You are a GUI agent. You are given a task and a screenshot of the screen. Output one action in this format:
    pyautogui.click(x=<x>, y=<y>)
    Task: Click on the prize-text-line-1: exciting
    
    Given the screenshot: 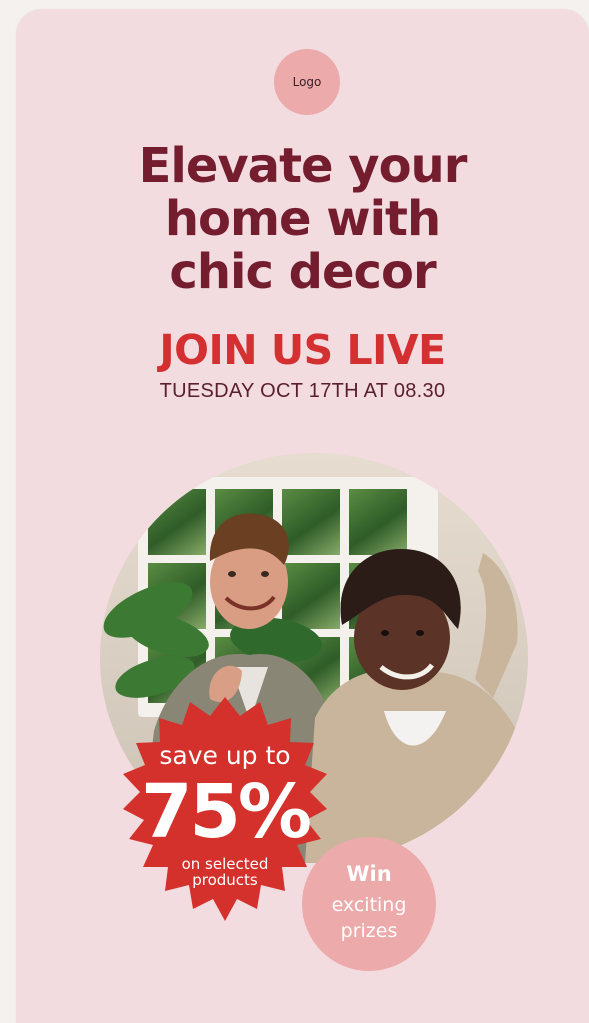 What is the action you would take?
    pyautogui.click(x=369, y=905)
    